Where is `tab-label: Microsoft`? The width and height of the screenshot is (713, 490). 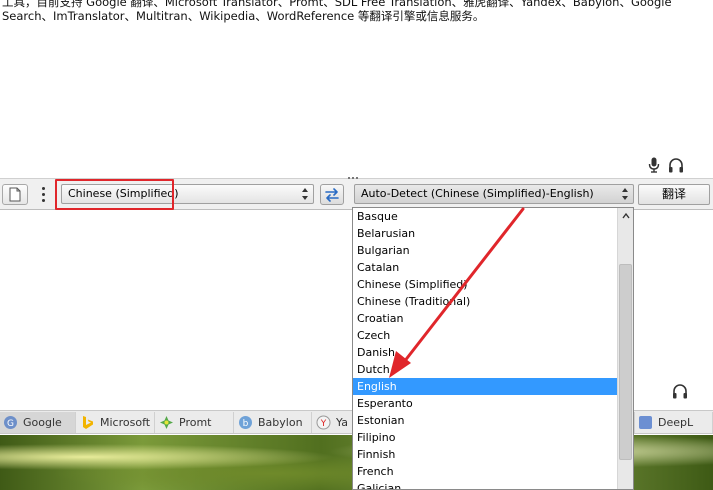
tab-label: Microsoft is located at coordinates (125, 422).